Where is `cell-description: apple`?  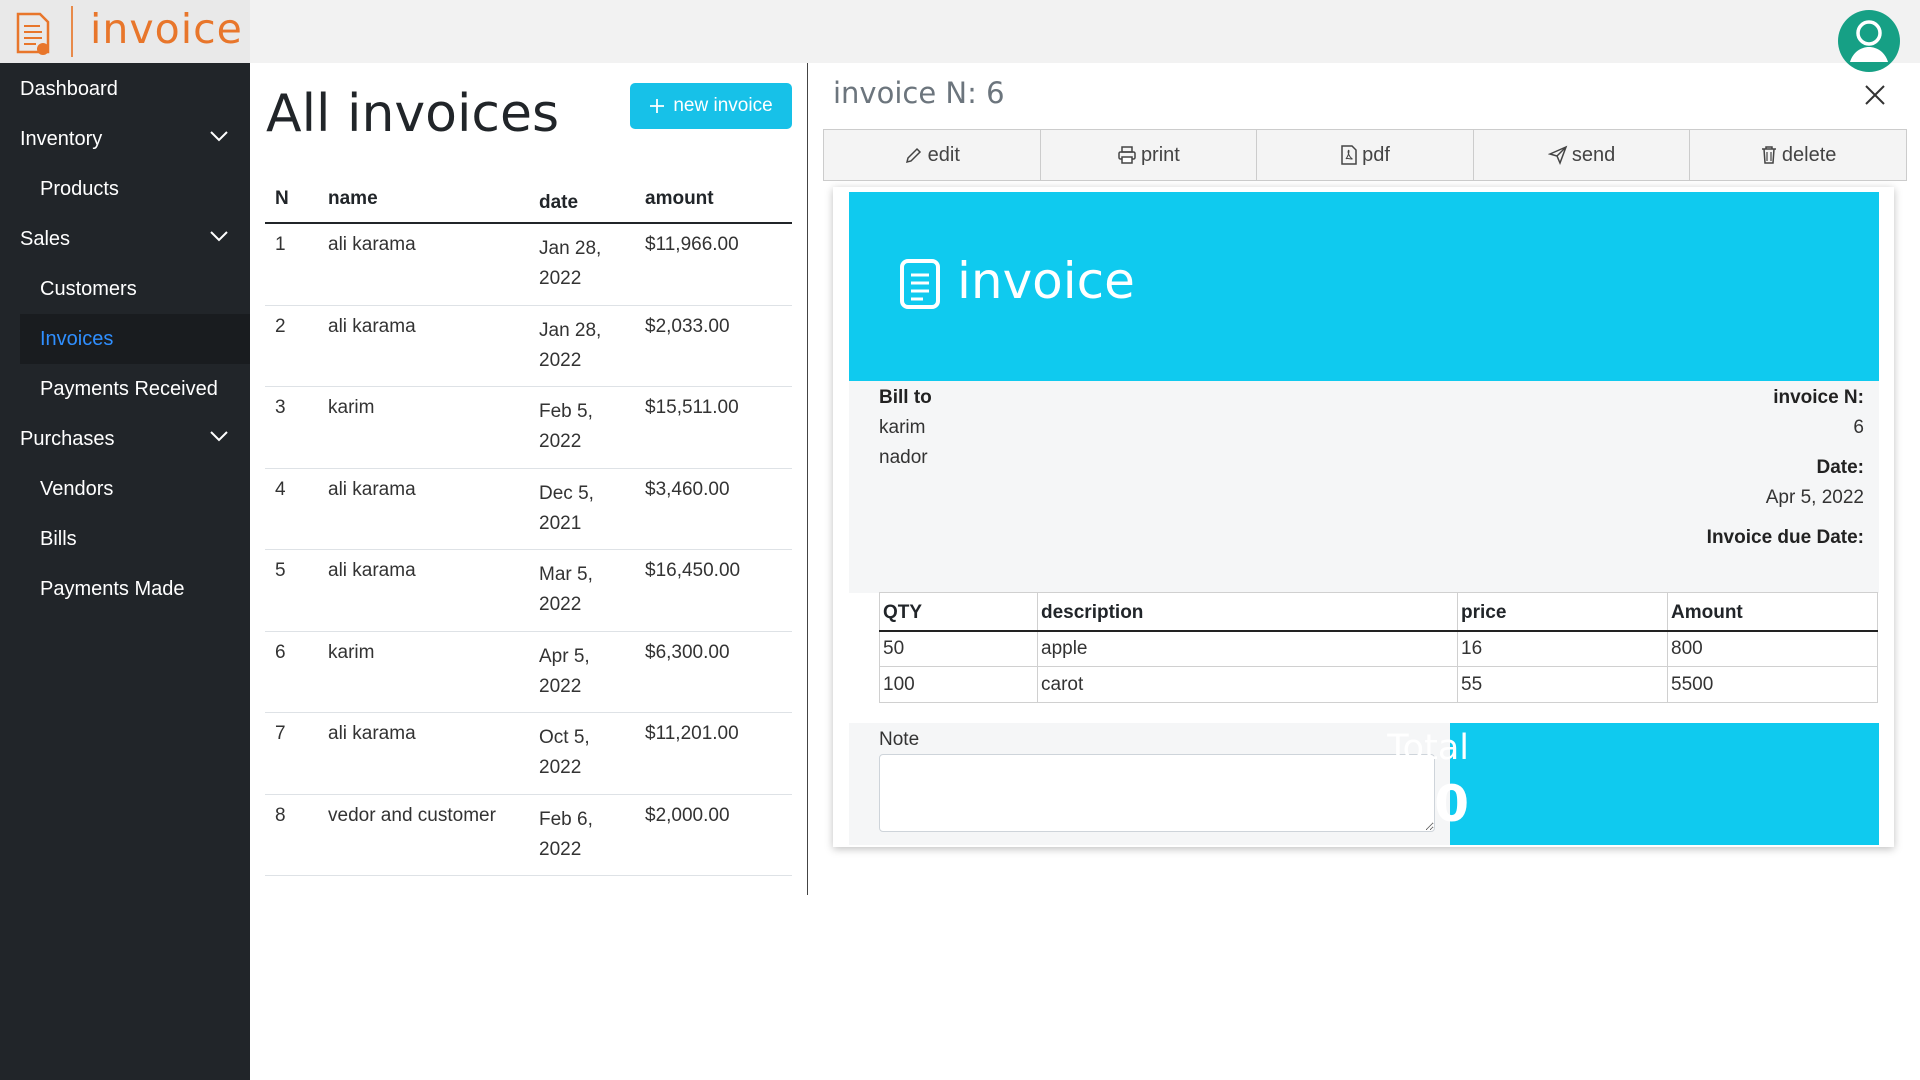
cell-description: apple is located at coordinates (1247, 648).